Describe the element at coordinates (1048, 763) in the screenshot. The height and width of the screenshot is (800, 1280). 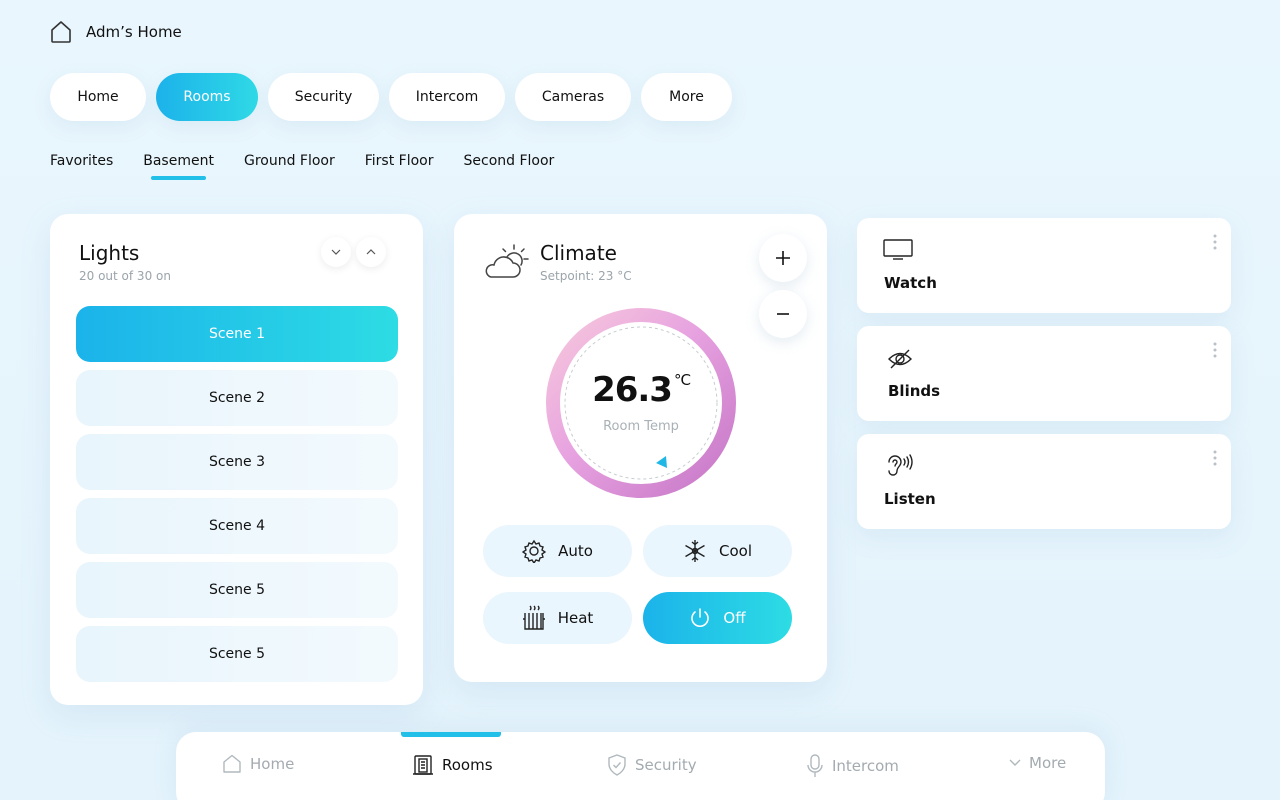
I see `nav-more-label: More` at that location.